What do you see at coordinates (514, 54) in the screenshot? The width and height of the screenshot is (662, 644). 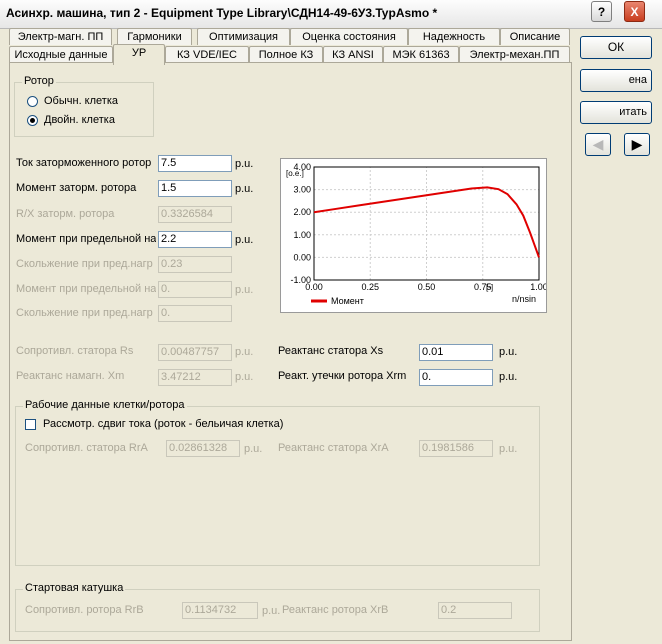 I see `tab-tabs2-6: Электр-механ.ПП` at bounding box center [514, 54].